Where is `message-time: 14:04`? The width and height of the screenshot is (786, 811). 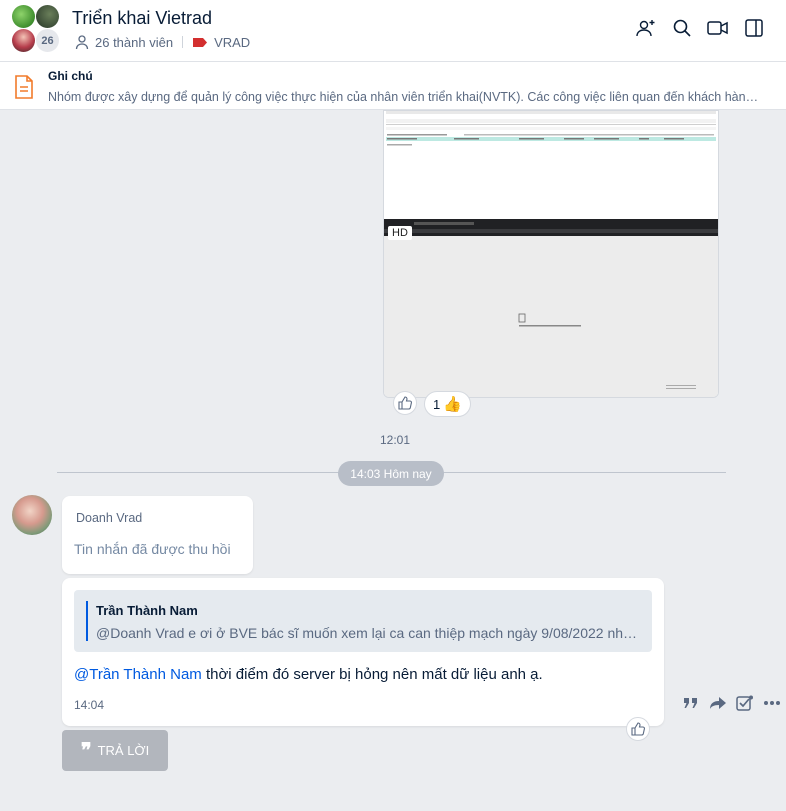
message-time: 14:04 is located at coordinates (89, 705).